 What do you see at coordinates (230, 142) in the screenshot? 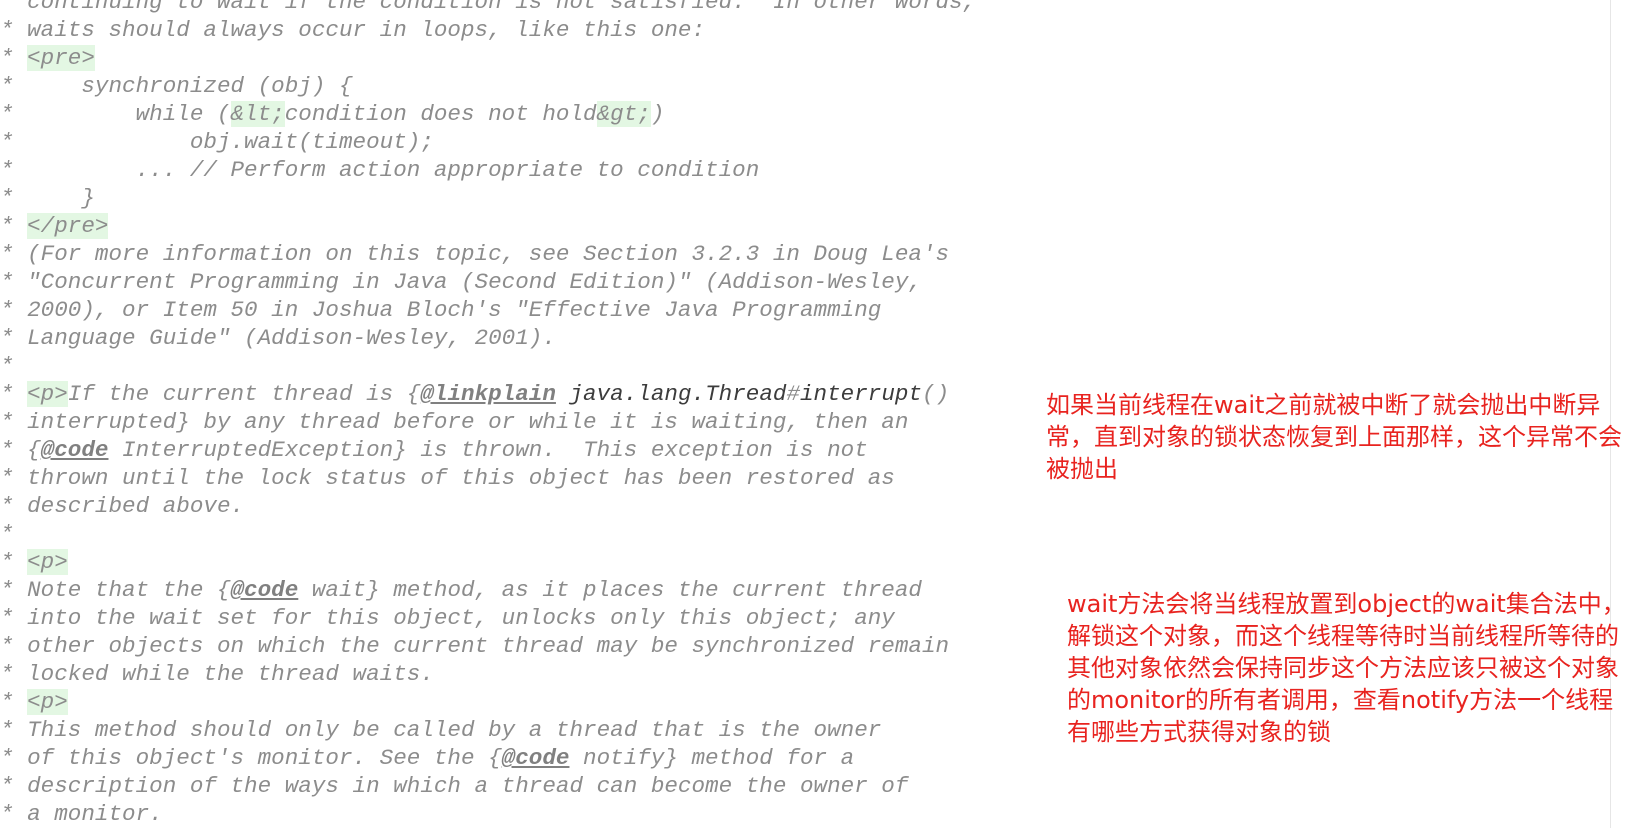
I see `code-text: obj.wait(timeout);` at bounding box center [230, 142].